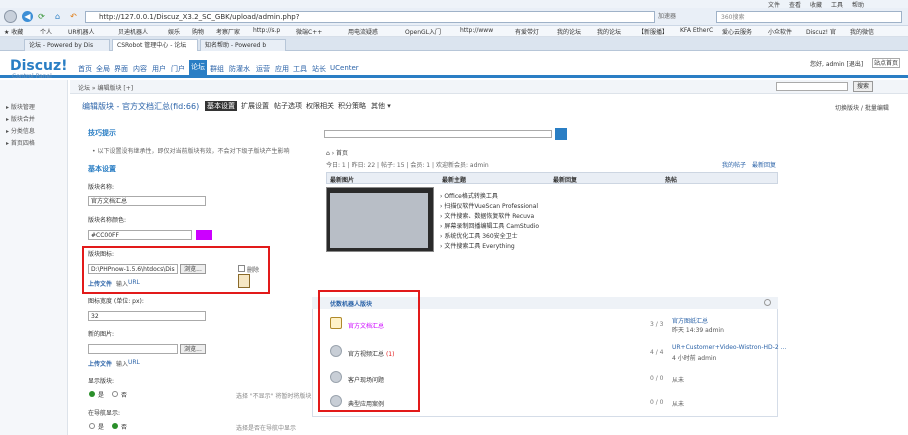 Image resolution: width=908 pixels, height=435 pixels. I want to click on nav-no-label: 否, so click(124, 427).